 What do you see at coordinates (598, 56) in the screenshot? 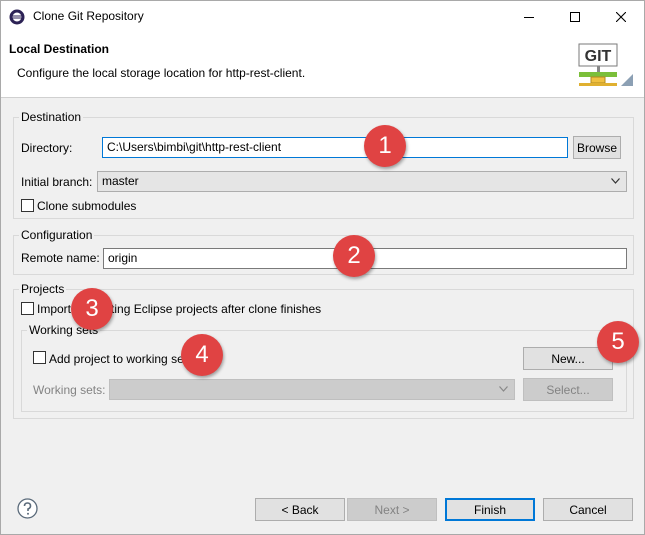
I see `svg-text: GIT` at bounding box center [598, 56].